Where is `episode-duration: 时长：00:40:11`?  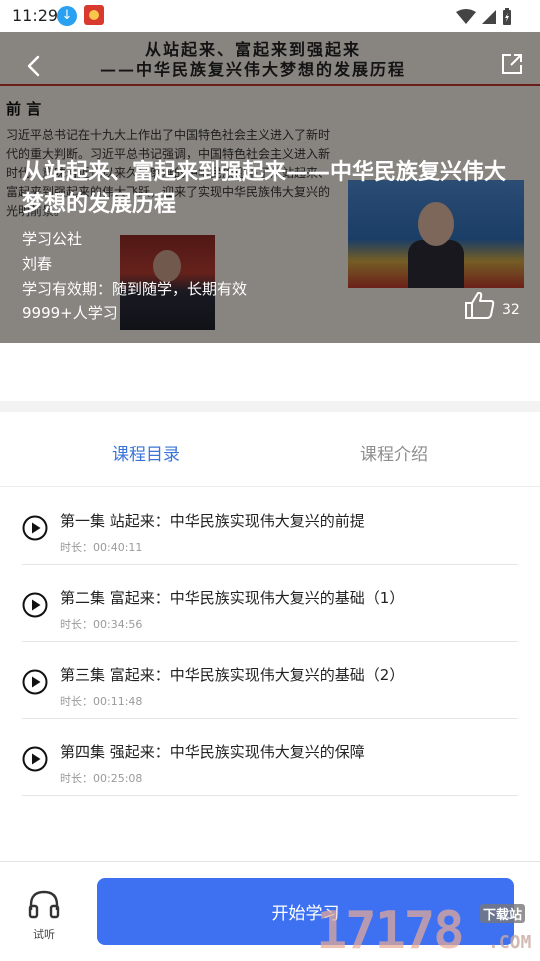
episode-duration: 时长：00:40:11 is located at coordinates (101, 547).